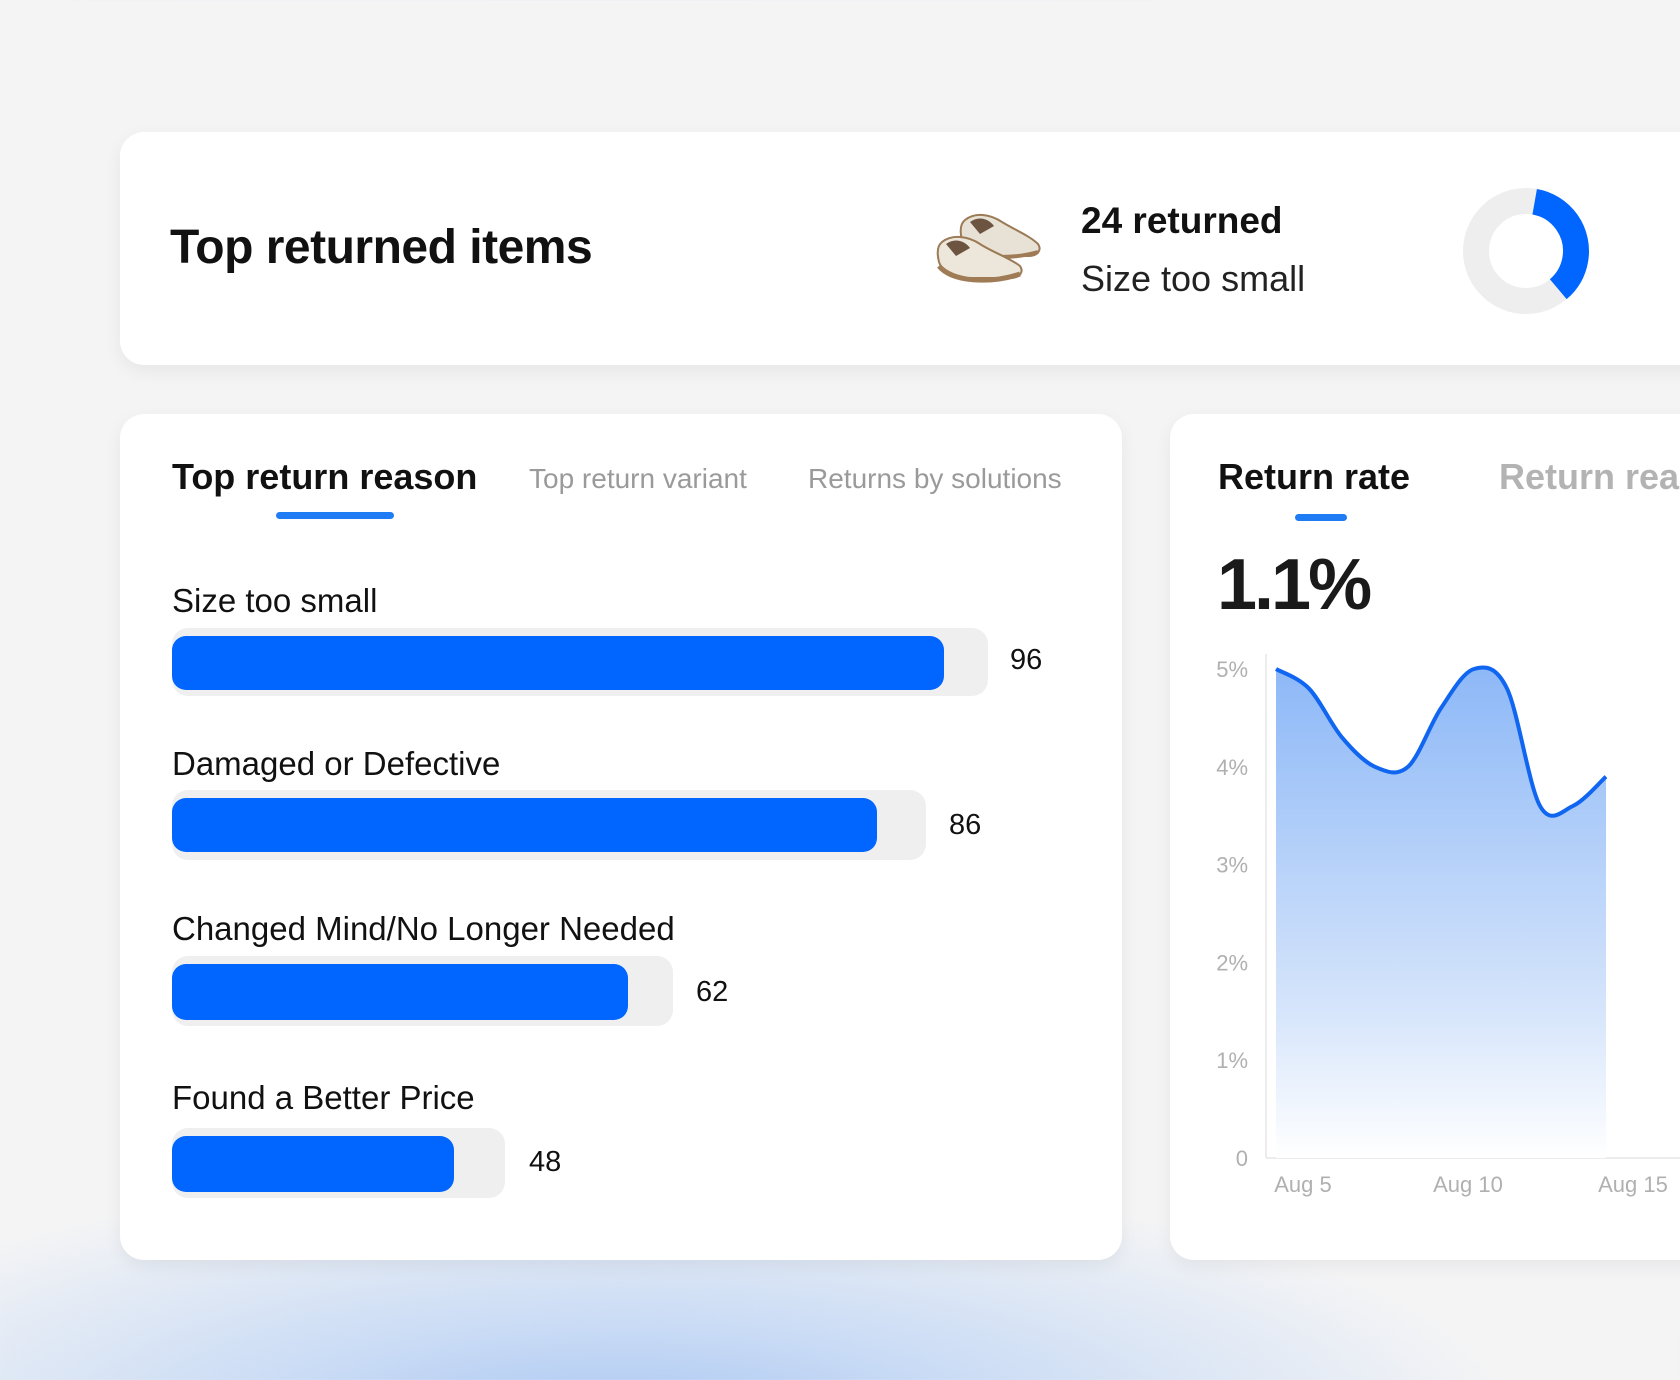 This screenshot has height=1380, width=1680. Describe the element at coordinates (638, 479) in the screenshot. I see `tab-top-return-variant: Top return variant` at that location.